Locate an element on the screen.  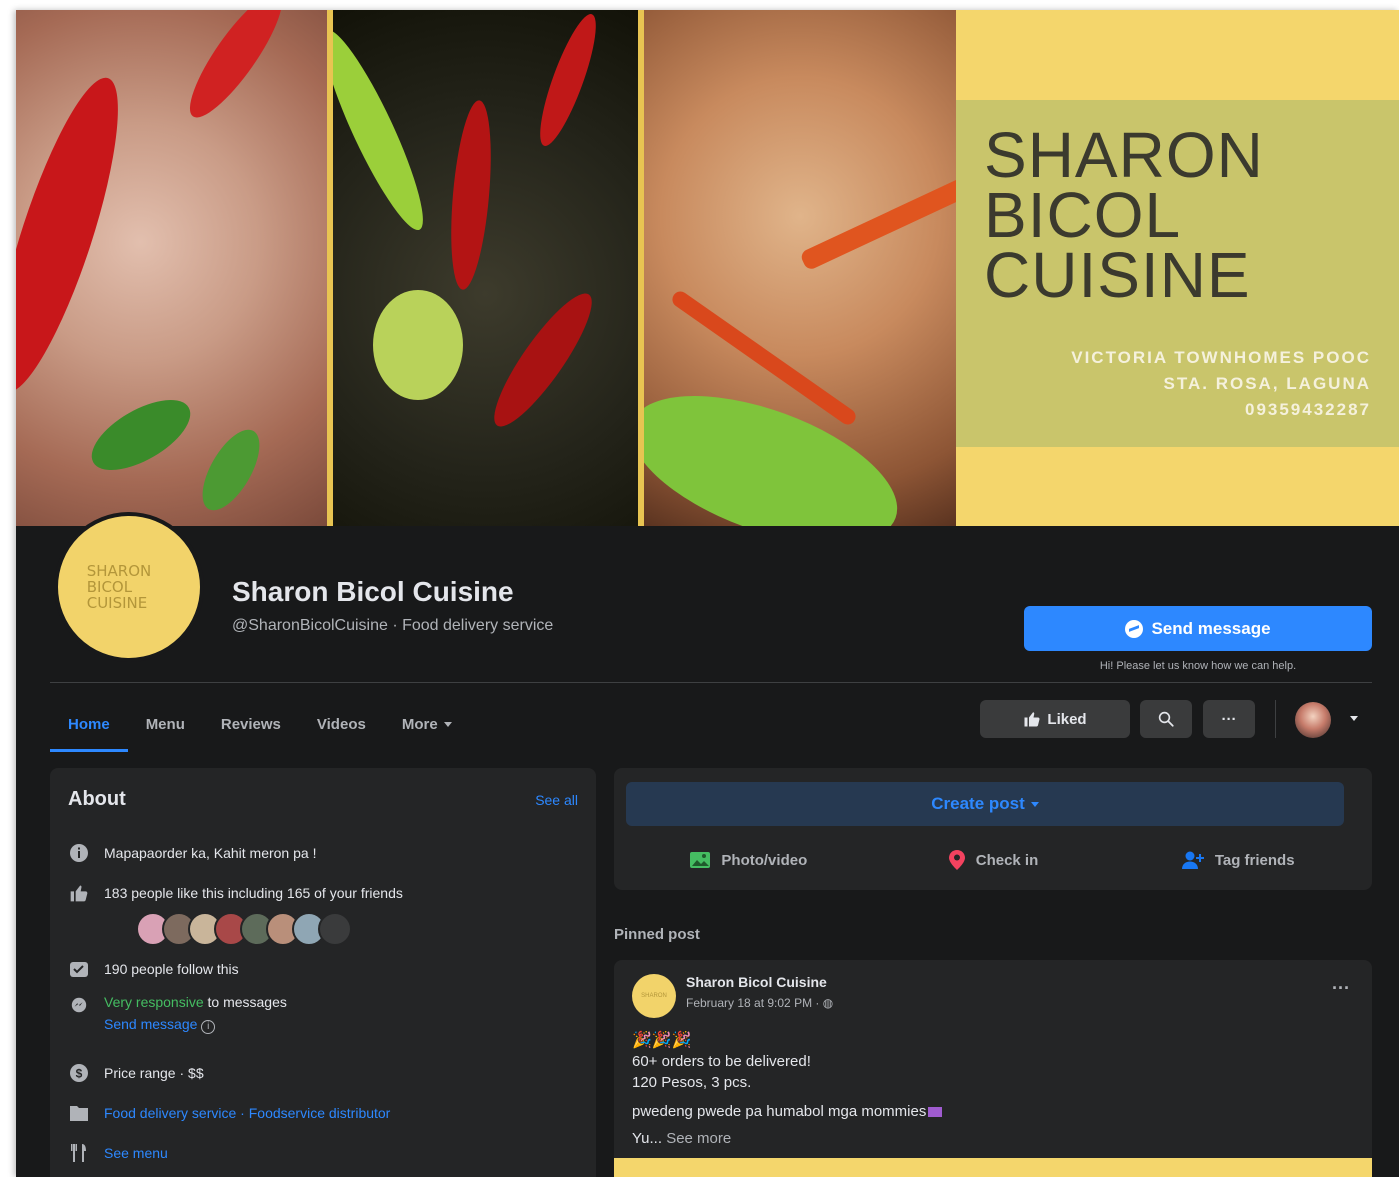
pinned-post-label: Pinned post is located at coordinates (657, 934).